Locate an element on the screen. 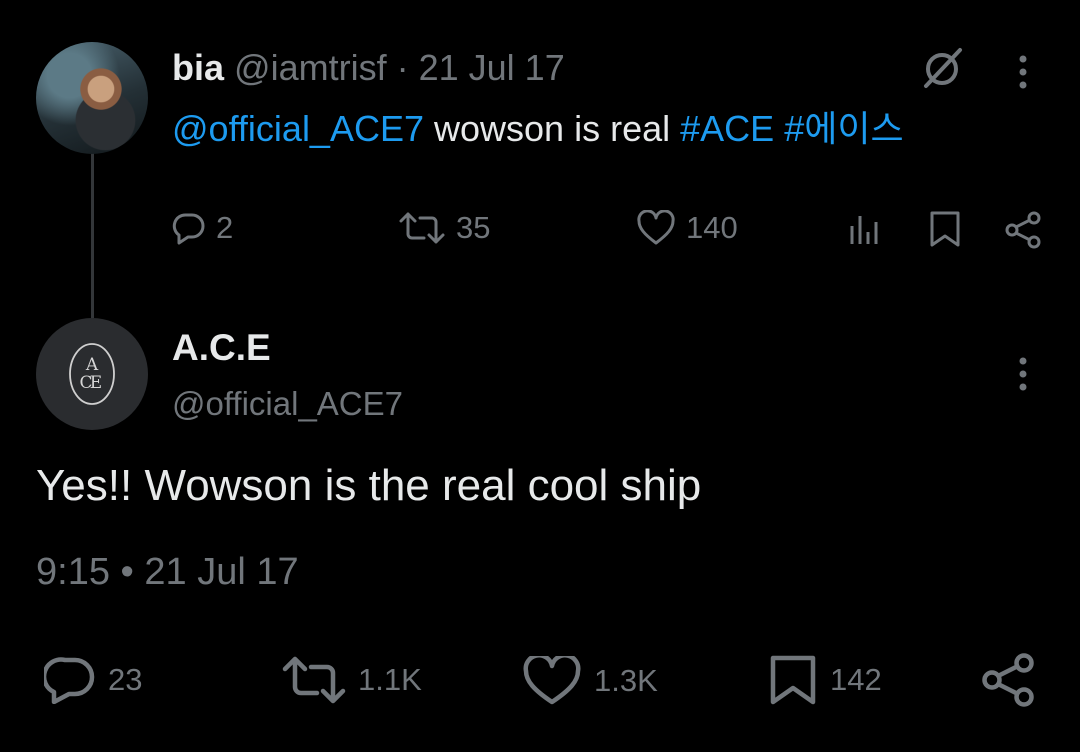  like-button: 140 is located at coordinates (687, 228).